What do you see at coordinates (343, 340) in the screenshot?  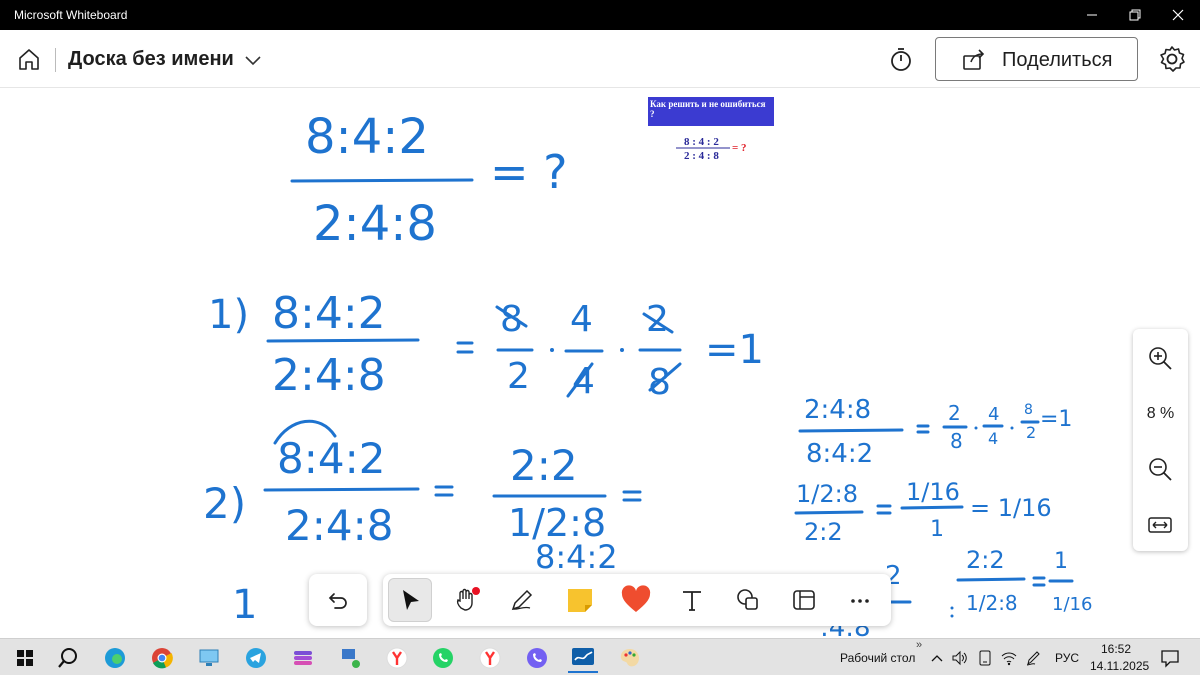 I see `ink-s1-fraction-line` at bounding box center [343, 340].